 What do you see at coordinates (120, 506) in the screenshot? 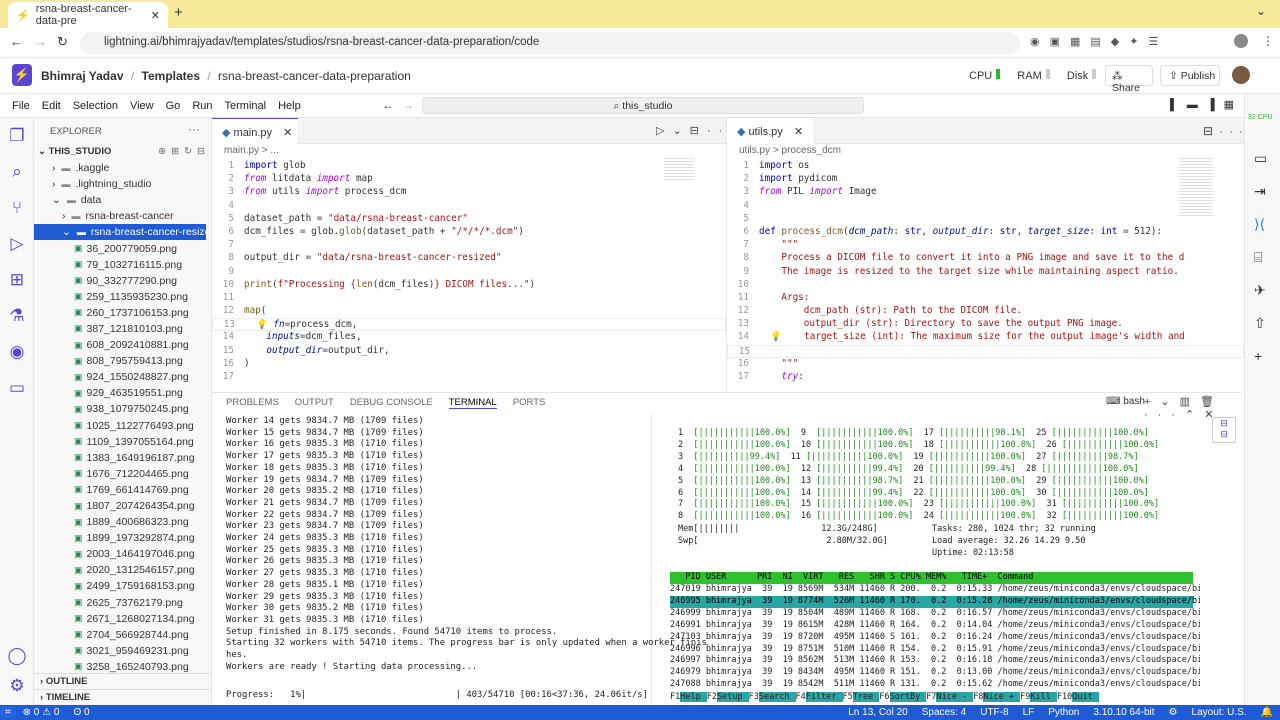
I see `file-item: ▣ 1807_2074264354.png` at bounding box center [120, 506].